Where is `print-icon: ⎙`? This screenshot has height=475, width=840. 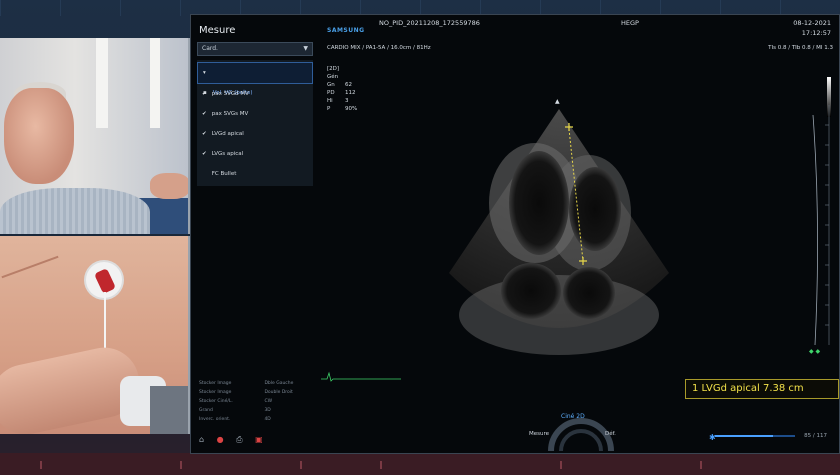
print-icon: ⎙ is located at coordinates (239, 439).